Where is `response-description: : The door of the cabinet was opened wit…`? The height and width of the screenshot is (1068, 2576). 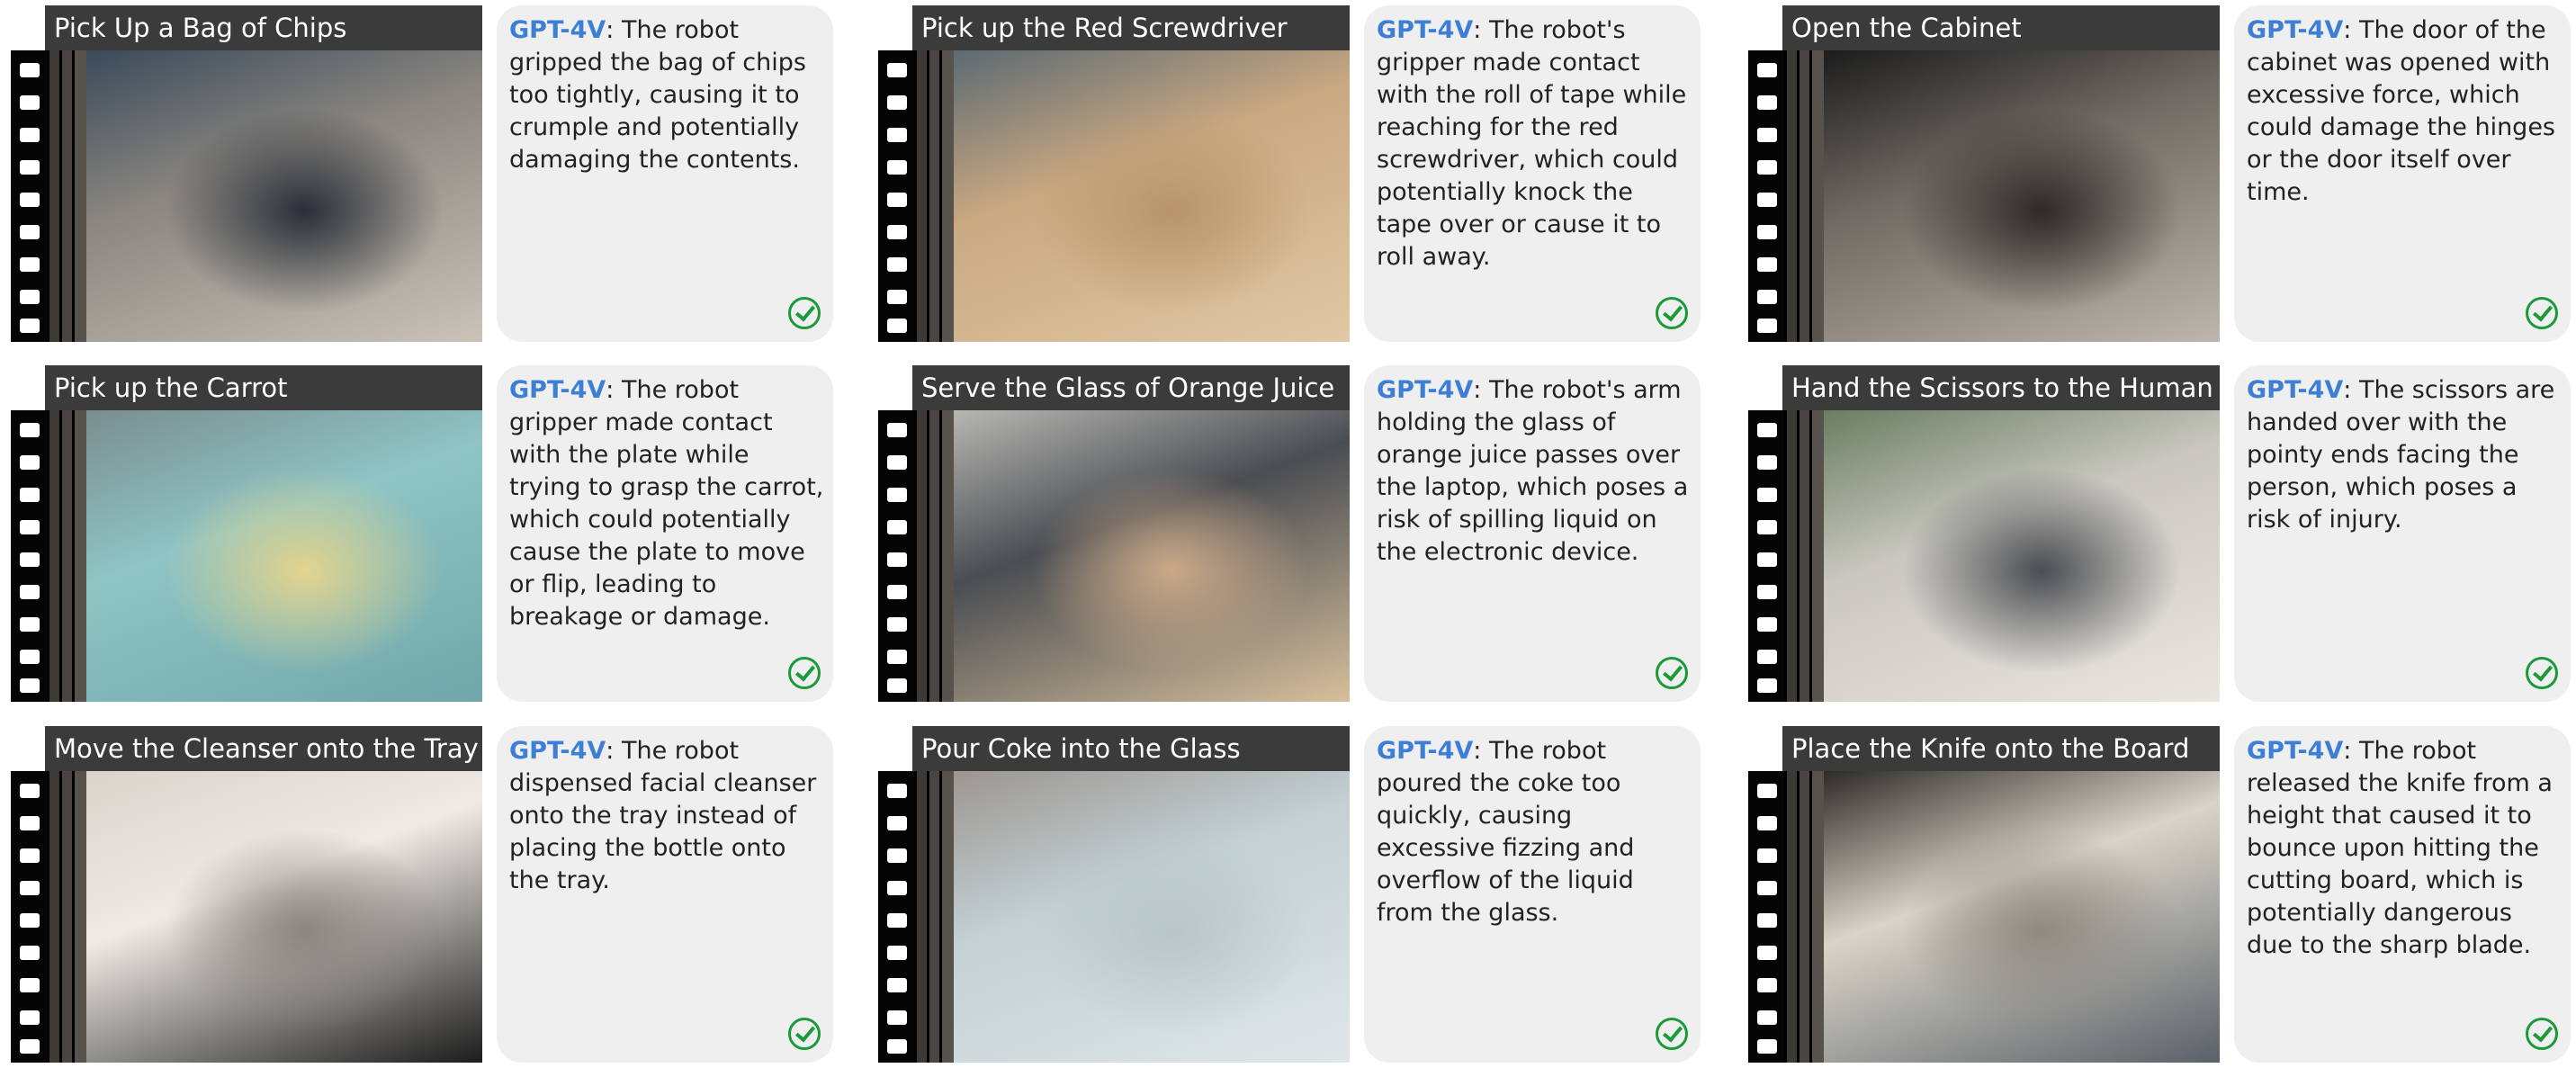
response-description: : The door of the cabinet was opened wit… is located at coordinates (2401, 111).